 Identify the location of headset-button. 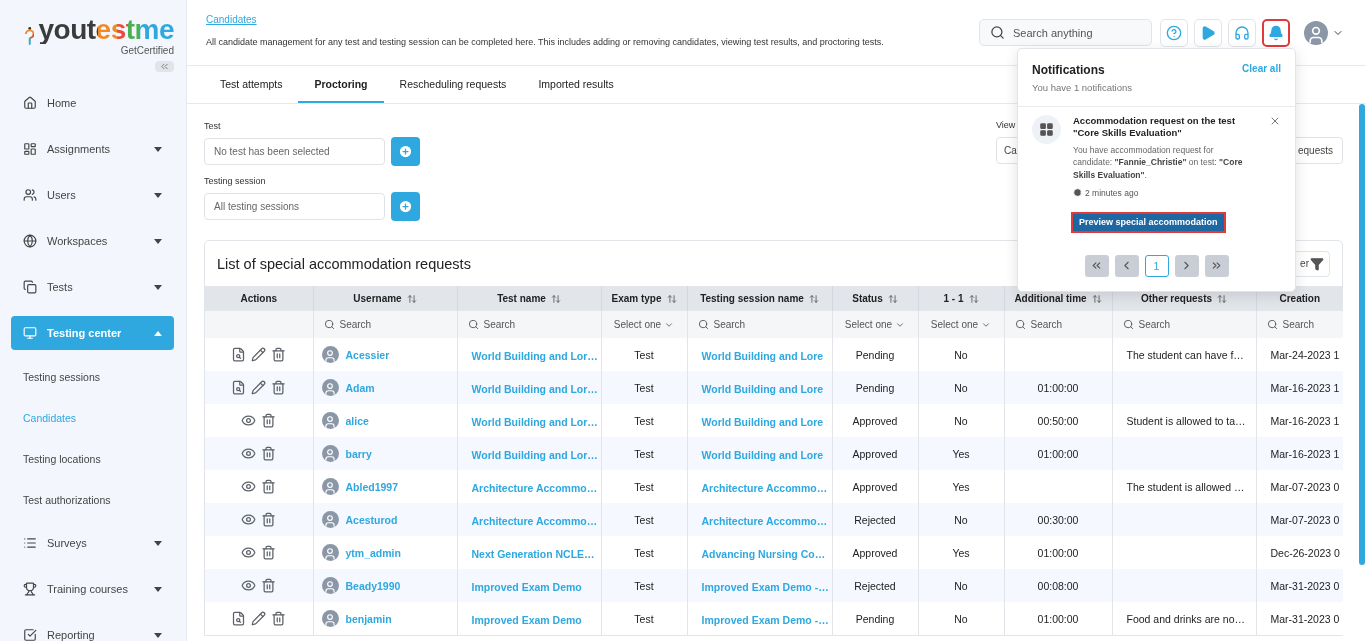
(1242, 32).